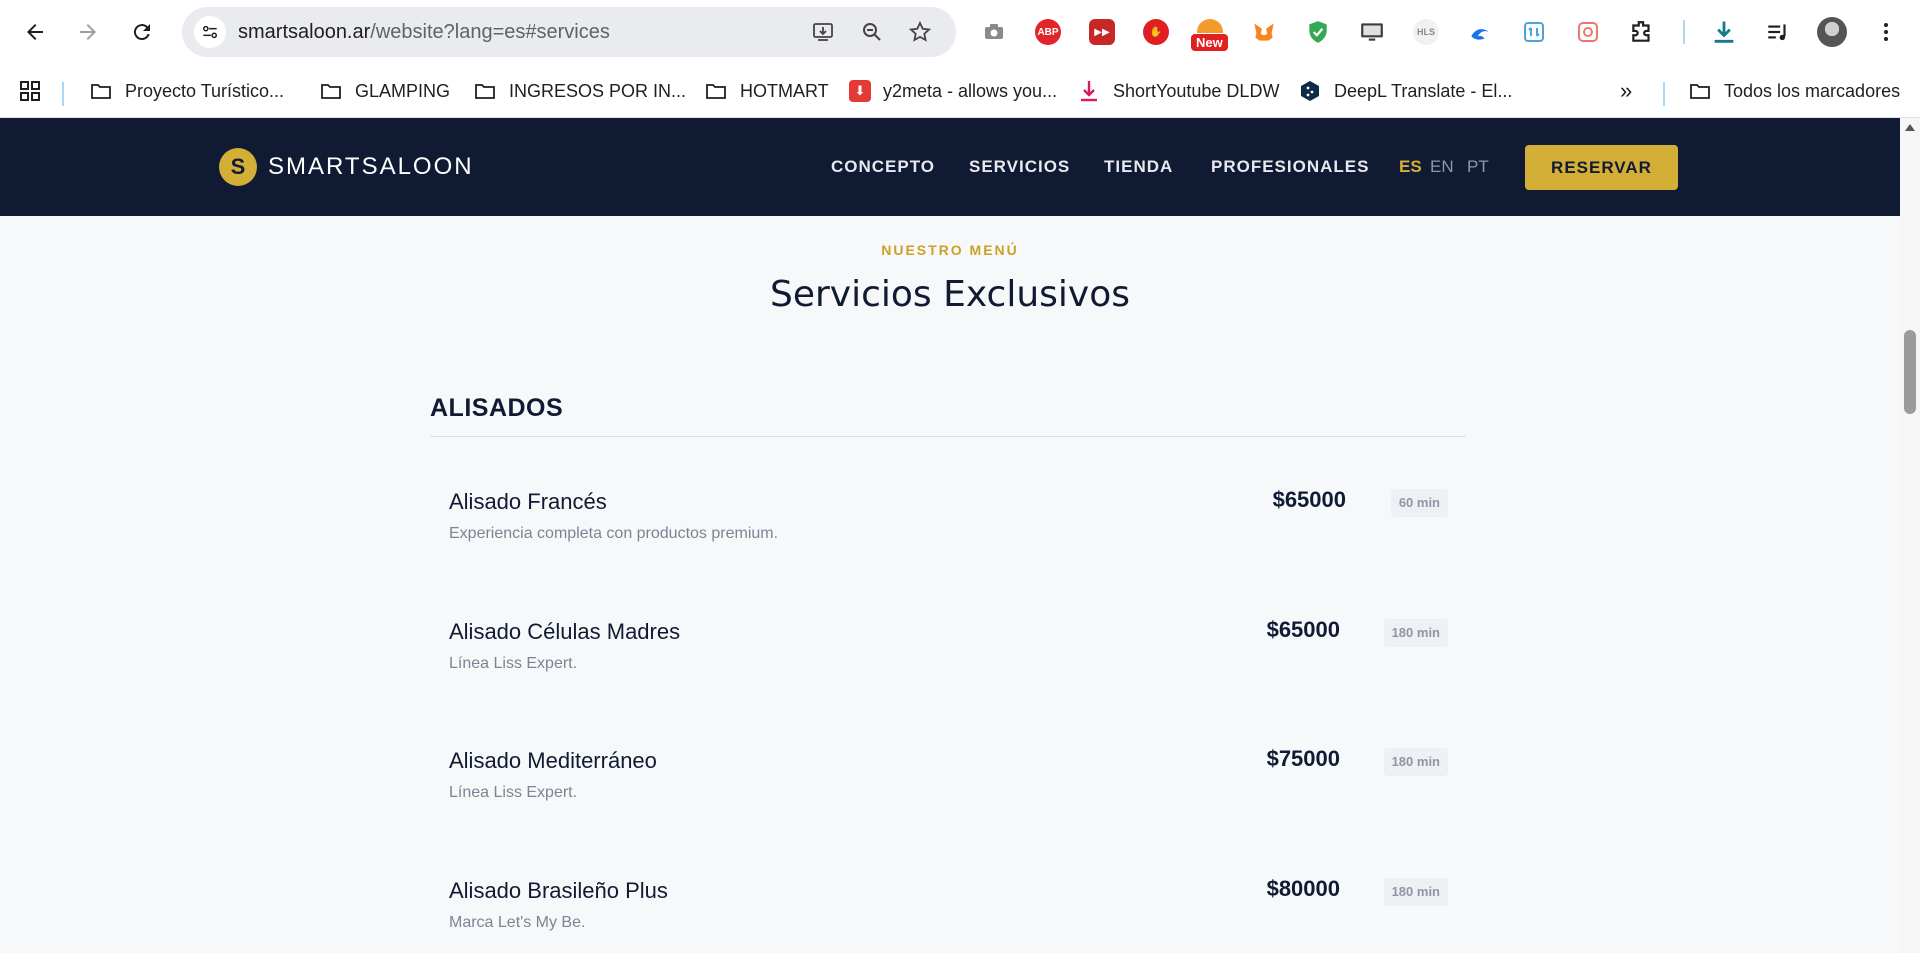 The image size is (1920, 953). Describe the element at coordinates (565, 631) in the screenshot. I see `service-name: Alisado Células Madres` at that location.